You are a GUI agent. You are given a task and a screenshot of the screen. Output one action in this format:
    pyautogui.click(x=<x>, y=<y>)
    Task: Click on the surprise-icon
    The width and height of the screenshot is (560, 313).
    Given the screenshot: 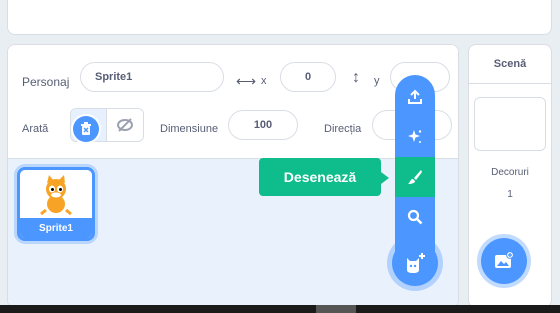 What is the action you would take?
    pyautogui.click(x=415, y=136)
    